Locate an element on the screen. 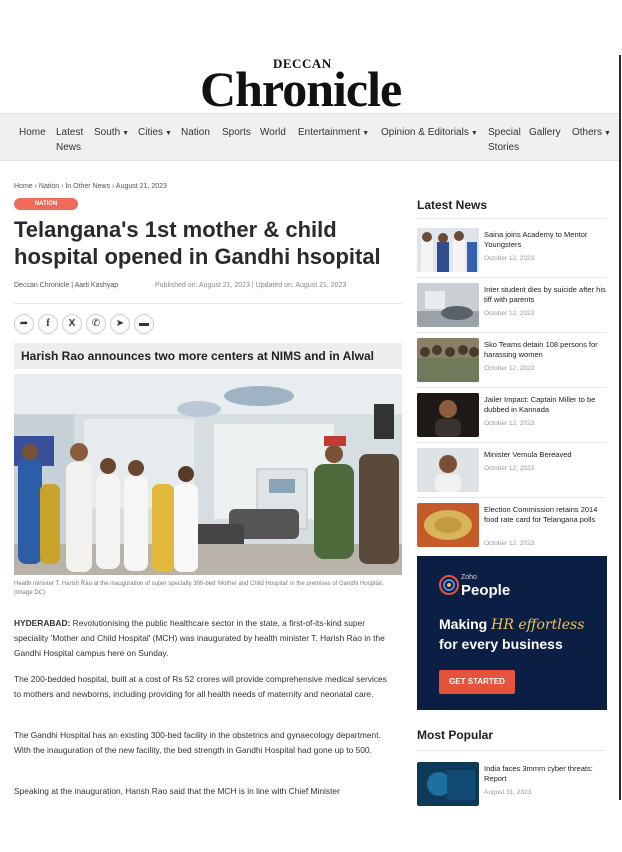 The image size is (622, 852). logo-chronicle-text: Chronicle is located at coordinates (301, 89).